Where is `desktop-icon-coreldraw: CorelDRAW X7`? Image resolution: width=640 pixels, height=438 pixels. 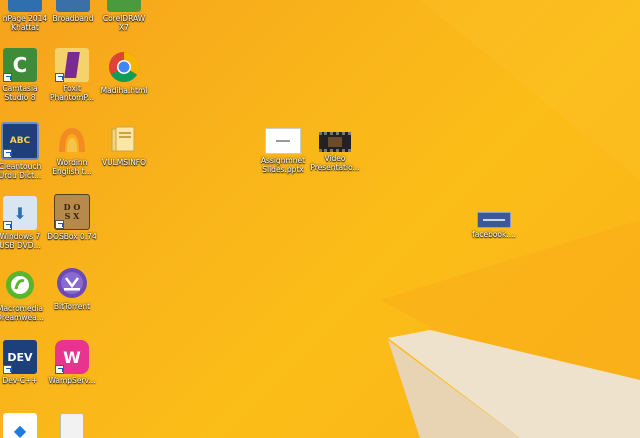
desktop-icon-coreldraw: CorelDRAW X7 is located at coordinates (124, 16).